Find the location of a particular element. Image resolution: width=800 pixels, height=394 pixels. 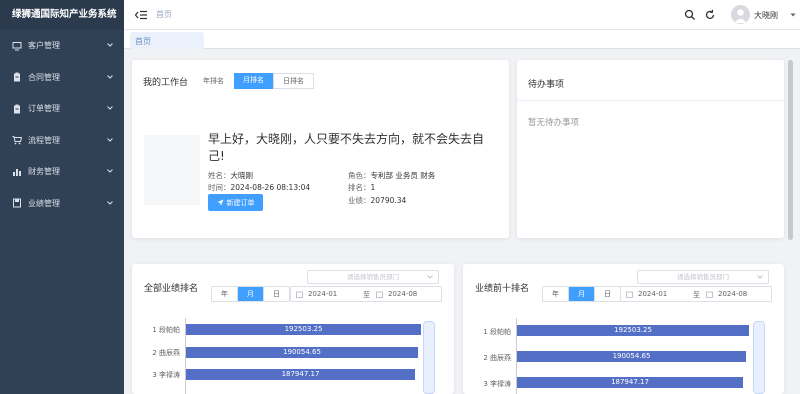

tab-home: 首页 is located at coordinates (167, 40).